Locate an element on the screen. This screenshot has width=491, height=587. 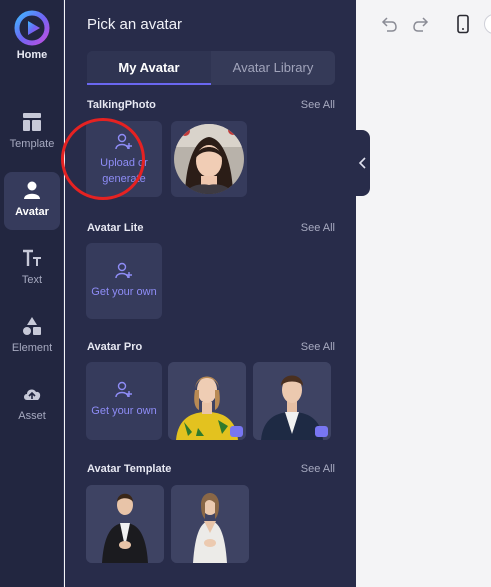
talkingphoto-image is located at coordinates (209, 159).